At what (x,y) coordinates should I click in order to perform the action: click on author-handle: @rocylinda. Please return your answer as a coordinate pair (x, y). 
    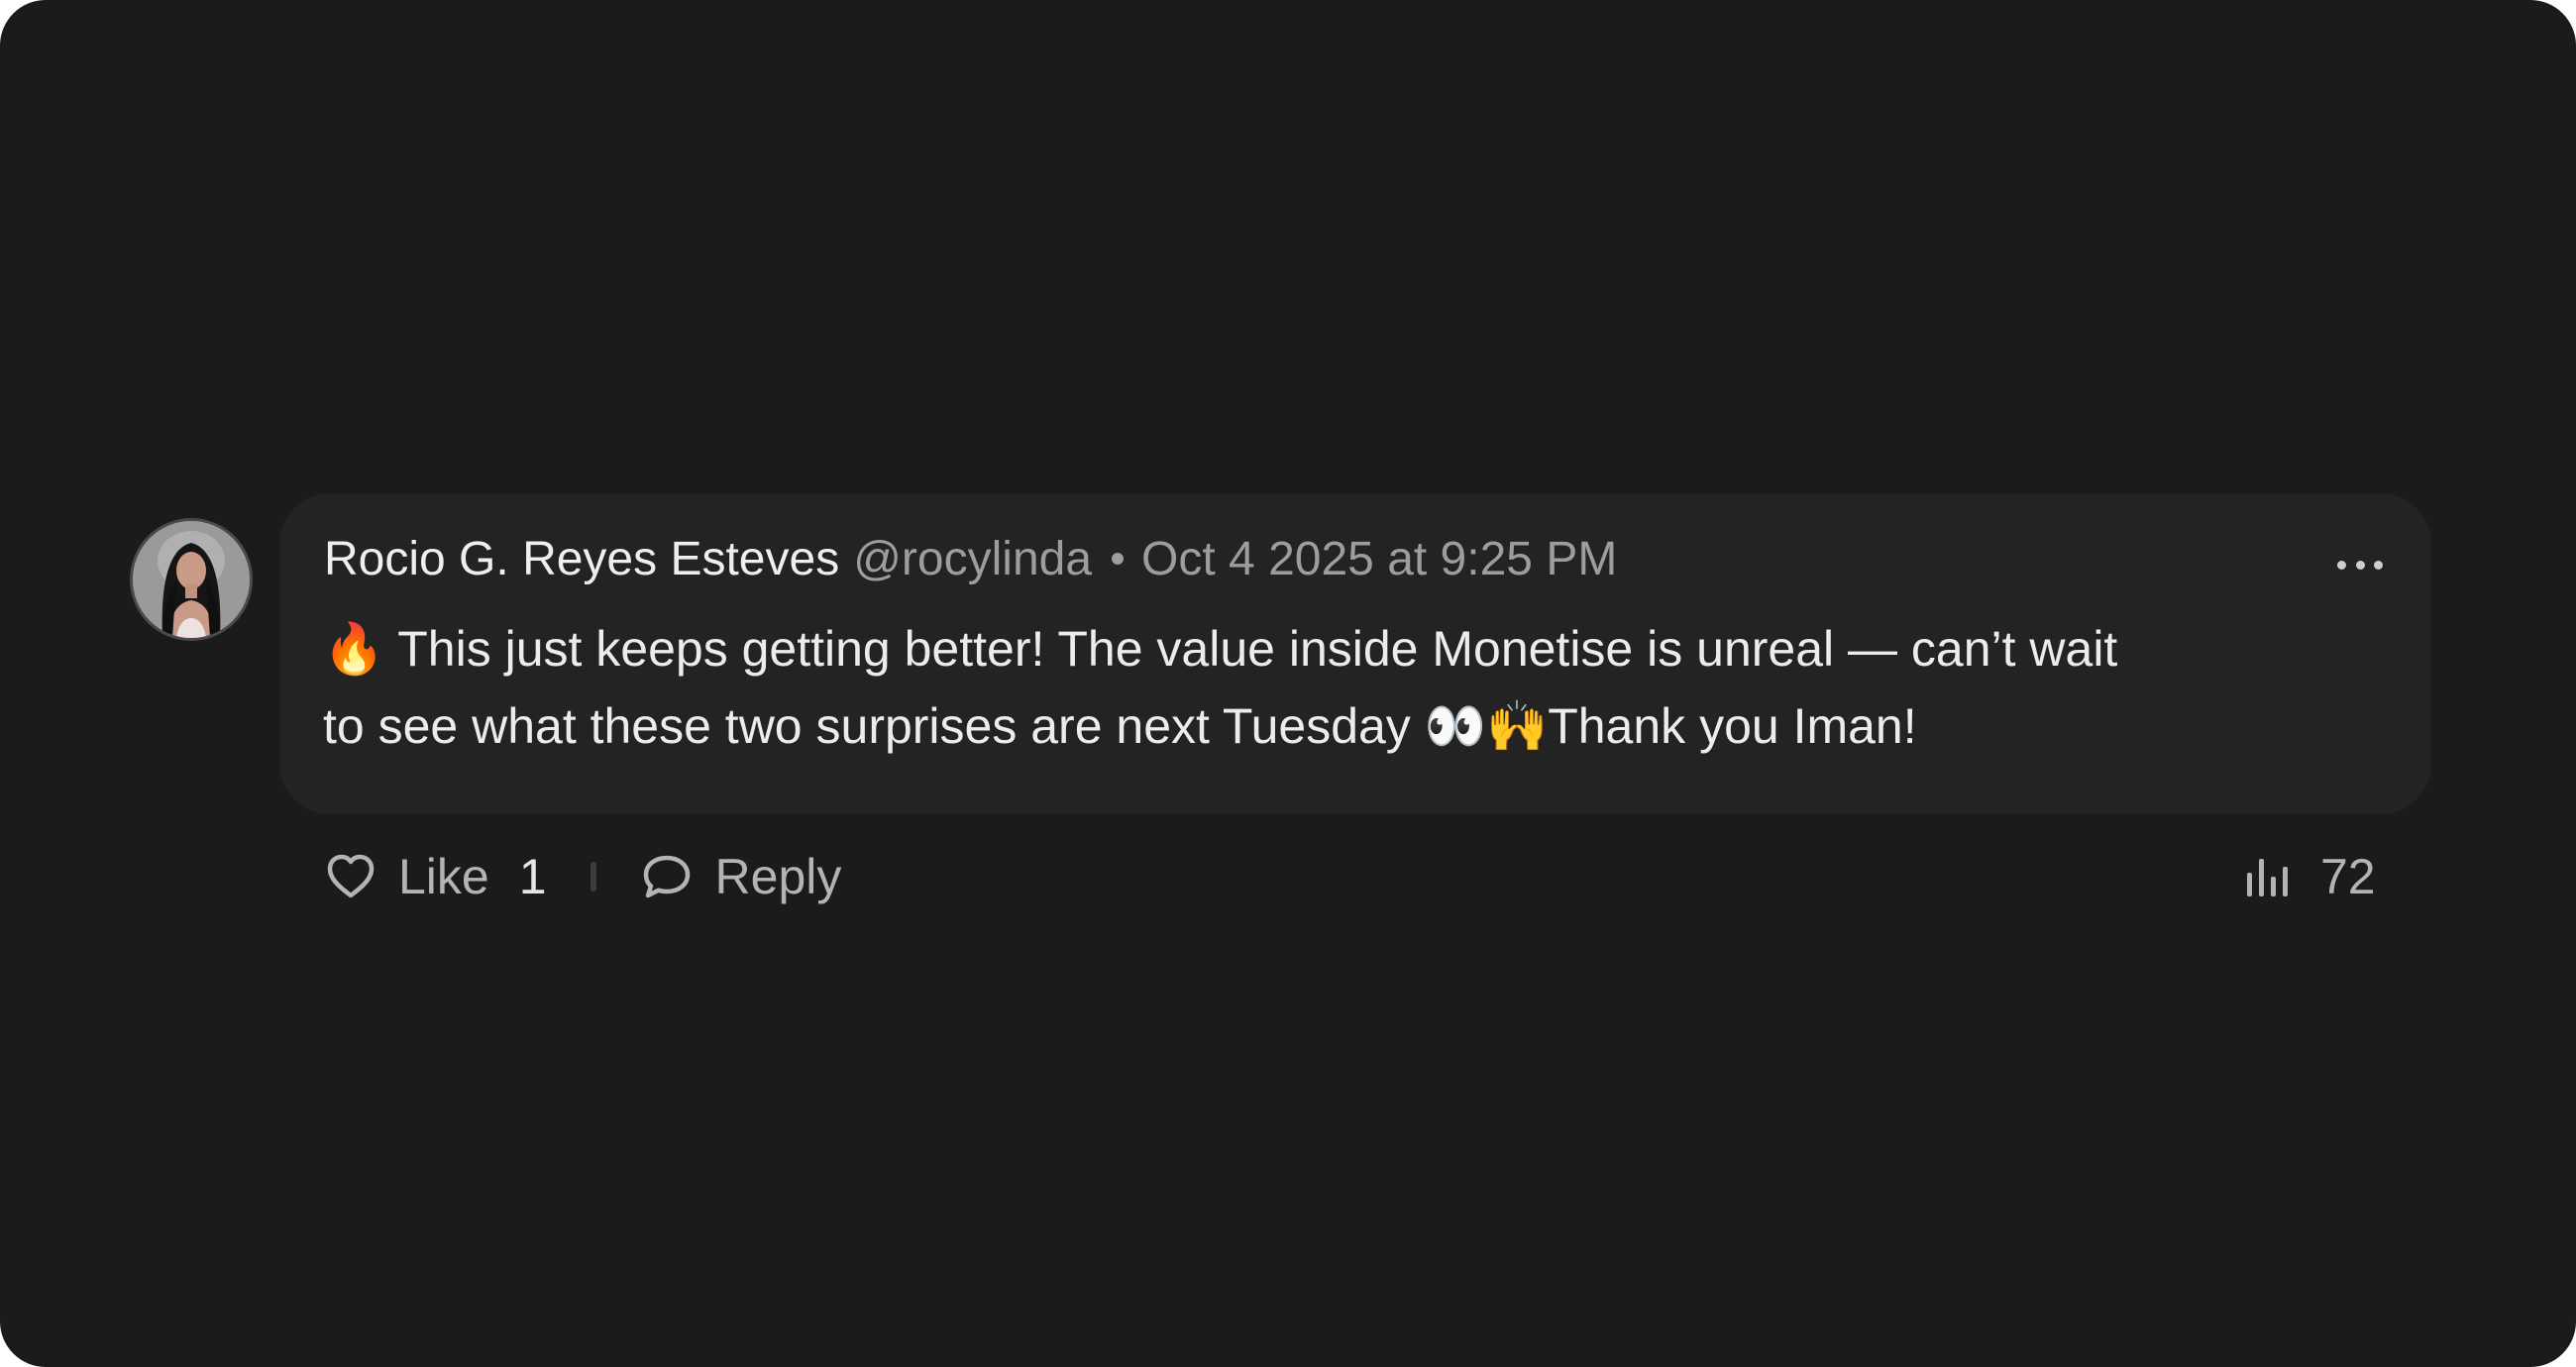
    Looking at the image, I should click on (973, 559).